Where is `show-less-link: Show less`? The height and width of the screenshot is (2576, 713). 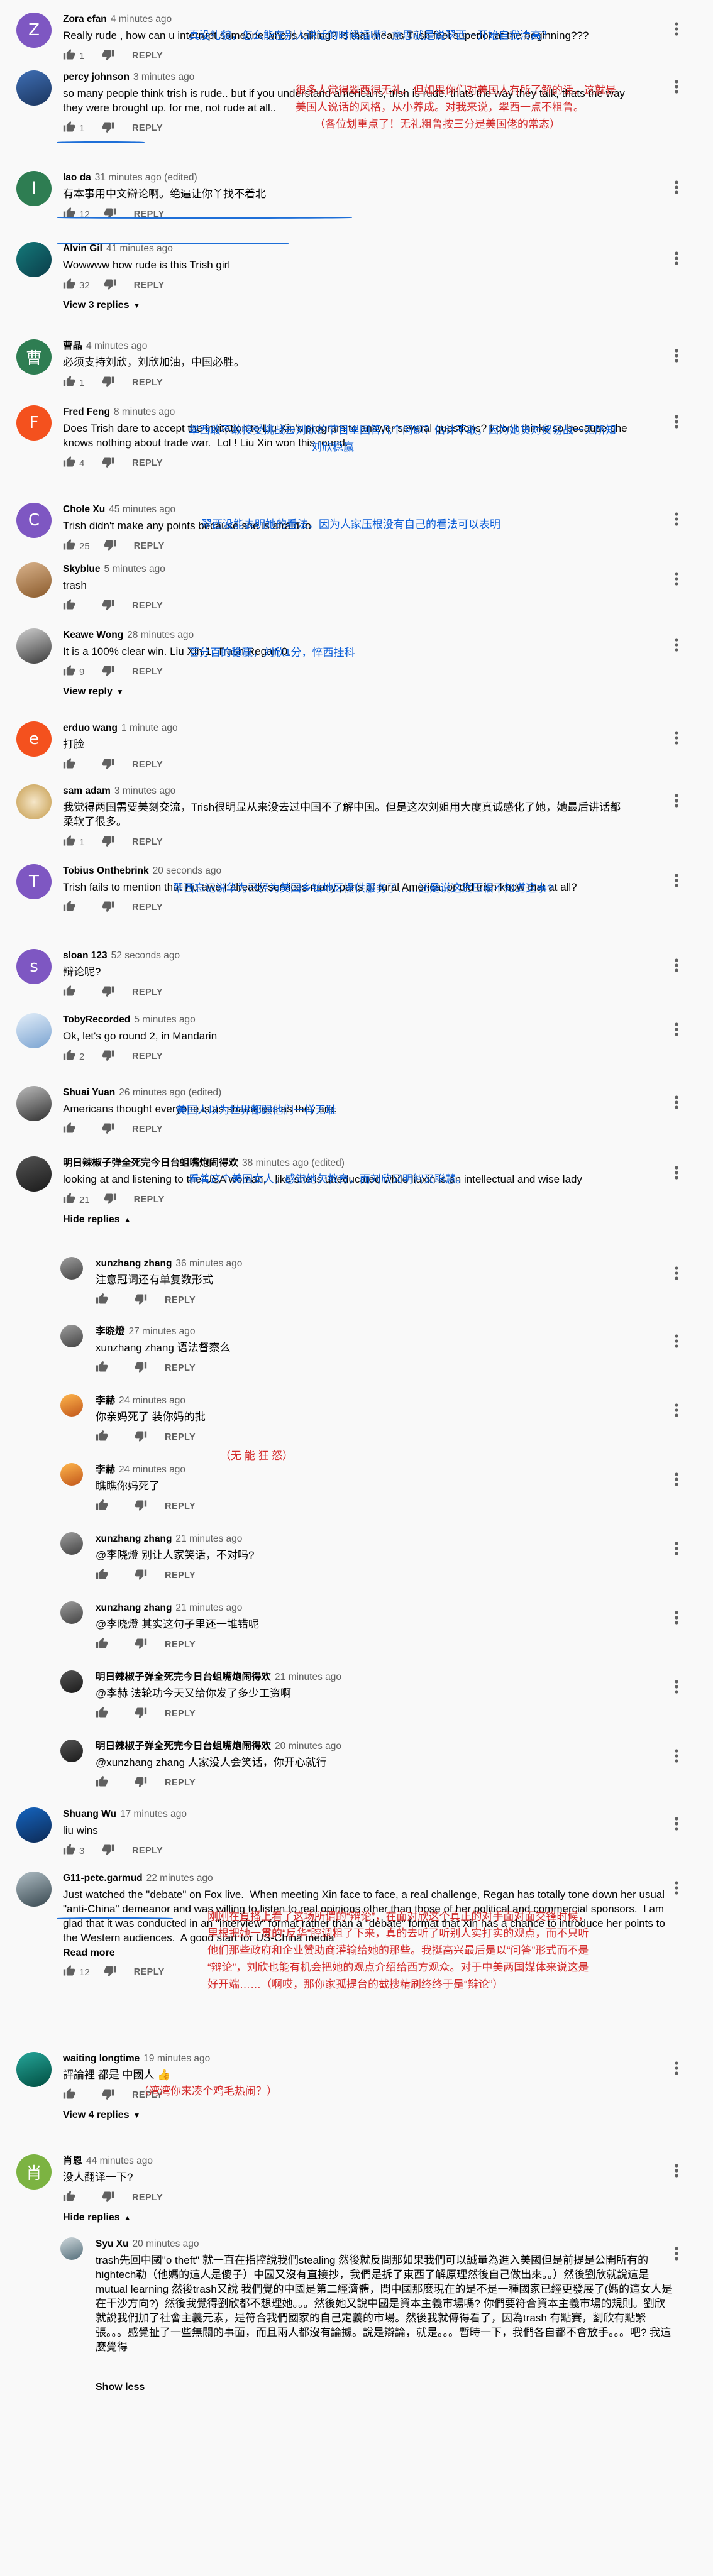 show-less-link: Show less is located at coordinates (120, 2387).